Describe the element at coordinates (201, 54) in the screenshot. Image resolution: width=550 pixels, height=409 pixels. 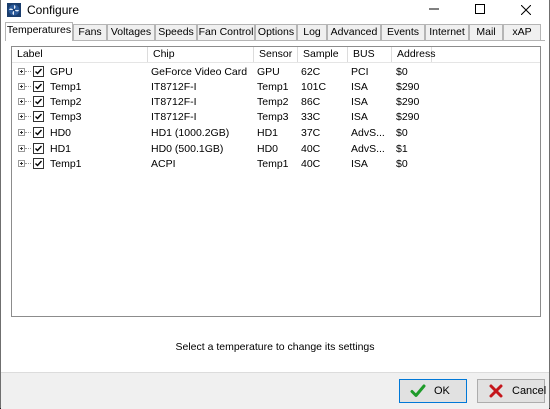
I see `column-header-chip: Chip` at that location.